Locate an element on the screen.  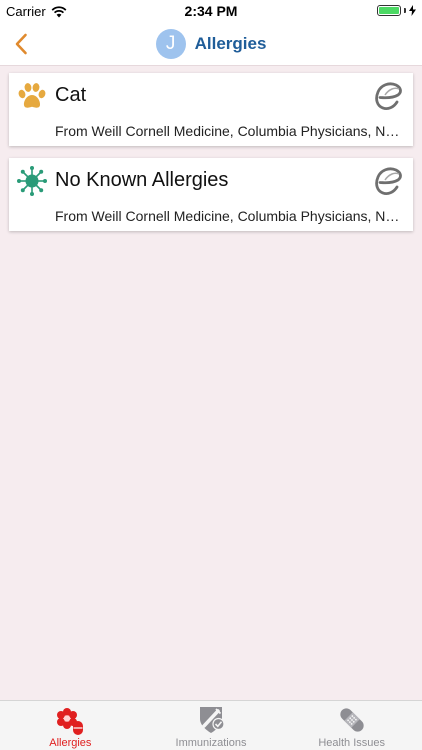
status-time: 2:34 PM is located at coordinates (211, 11).